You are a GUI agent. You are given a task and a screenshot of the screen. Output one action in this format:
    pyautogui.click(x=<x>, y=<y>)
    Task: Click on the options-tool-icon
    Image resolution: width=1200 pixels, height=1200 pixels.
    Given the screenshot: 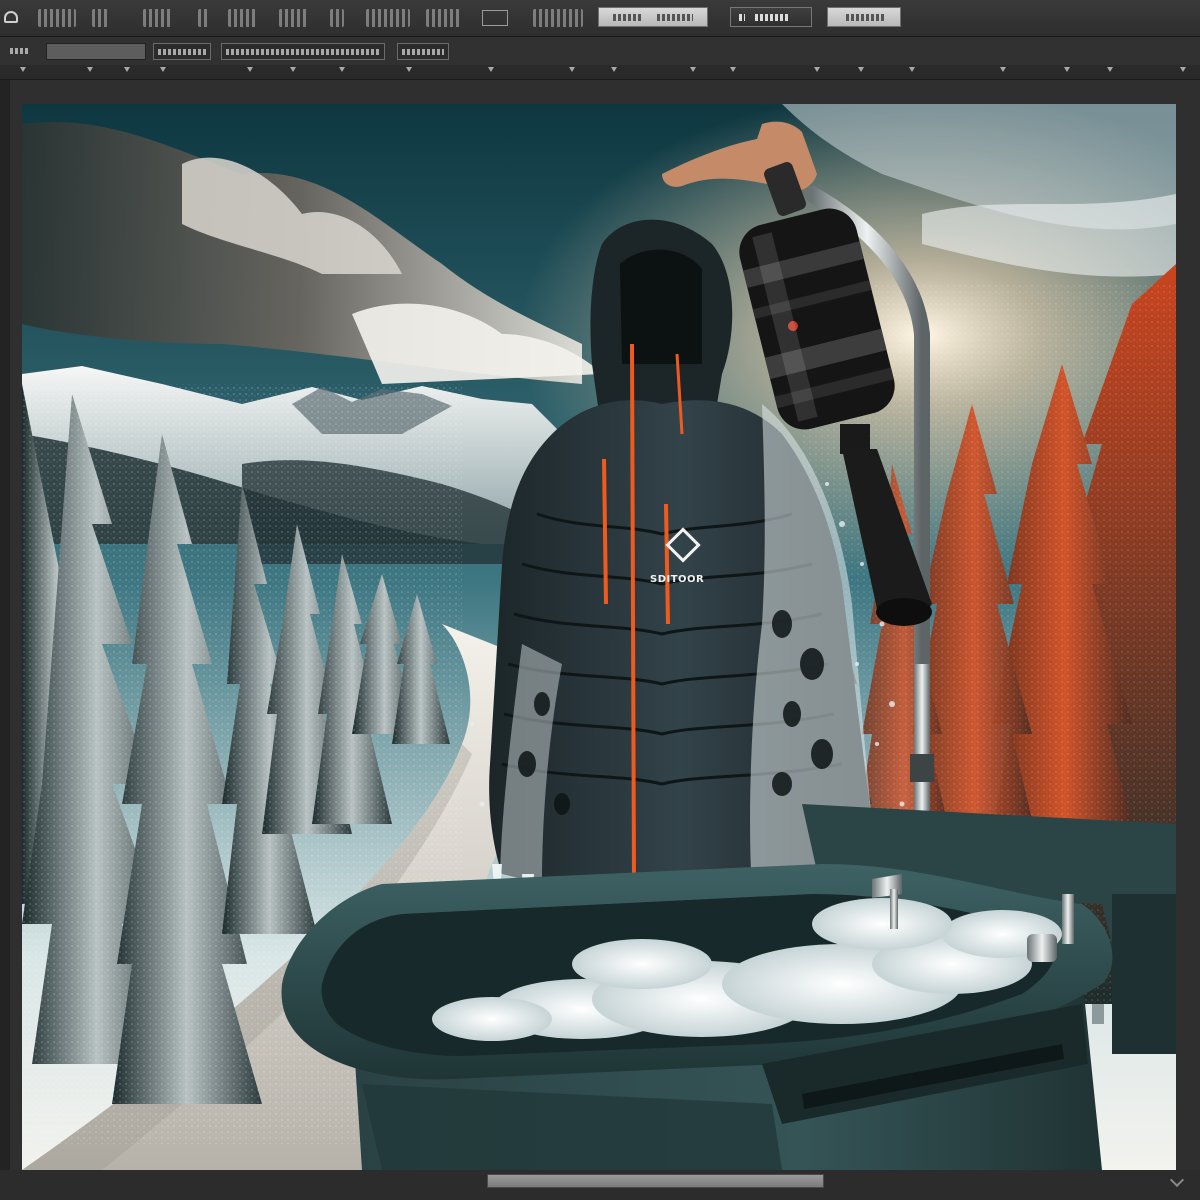 What is the action you would take?
    pyautogui.click(x=21, y=51)
    